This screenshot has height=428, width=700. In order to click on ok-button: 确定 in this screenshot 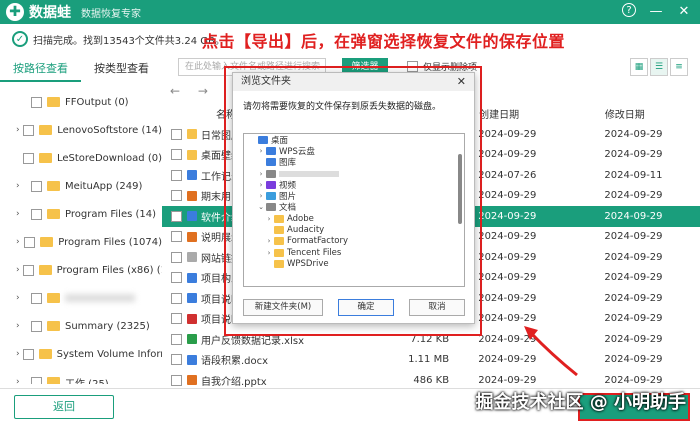, I will do `click(366, 307)`.